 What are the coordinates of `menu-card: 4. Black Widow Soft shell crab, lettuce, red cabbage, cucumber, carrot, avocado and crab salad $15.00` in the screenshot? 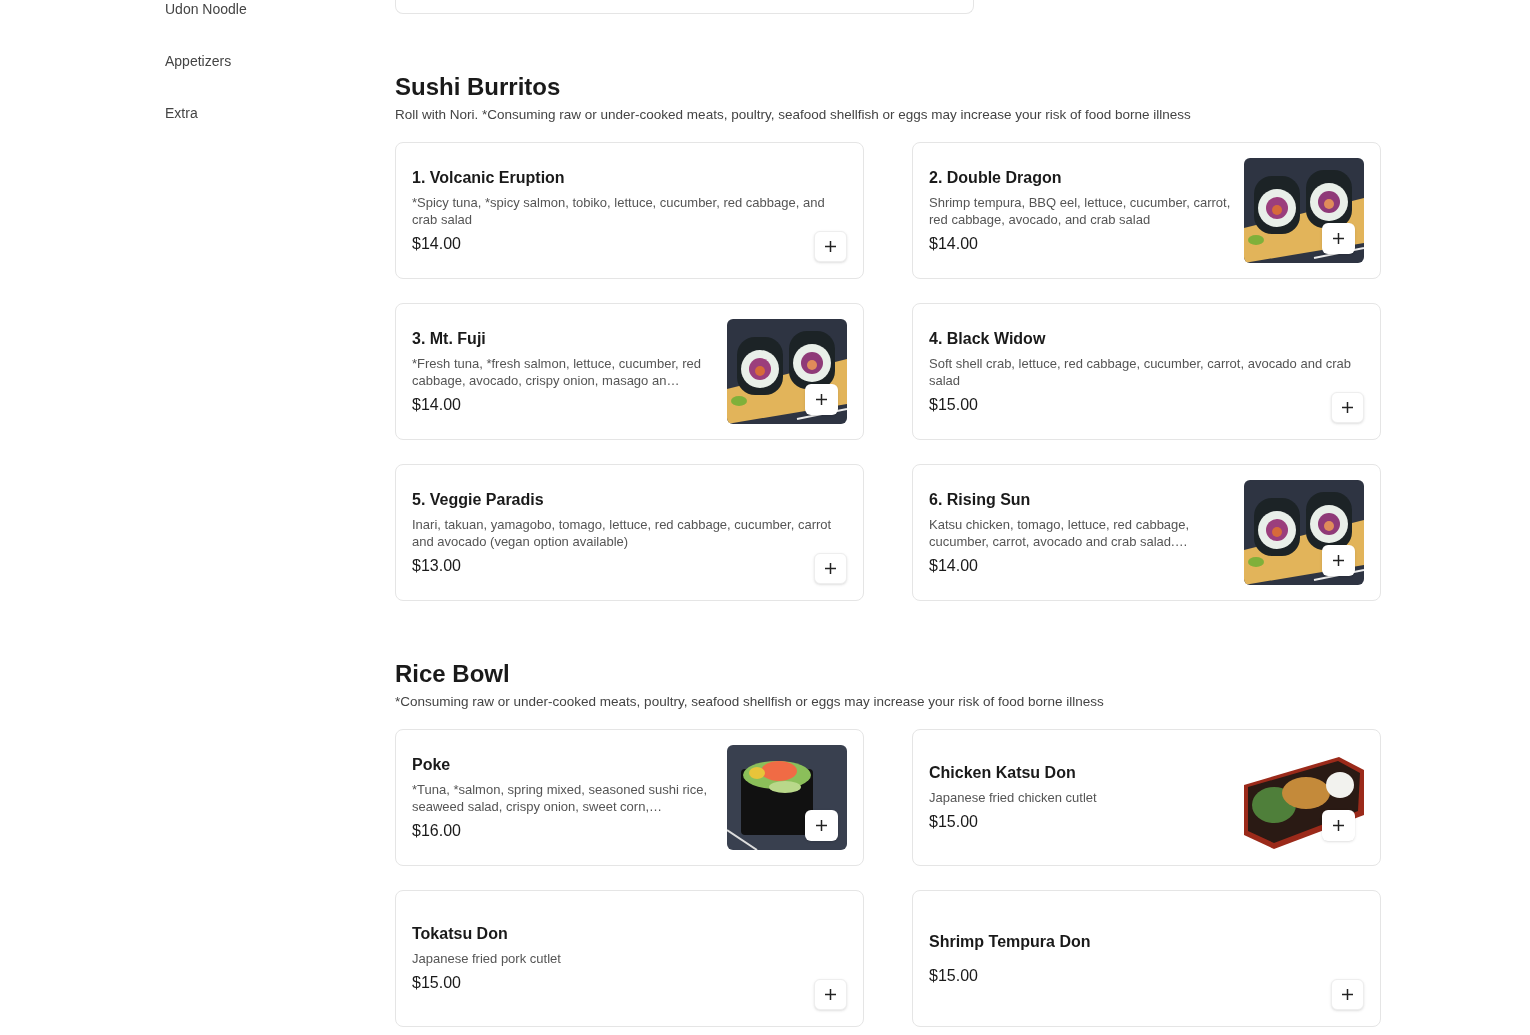 It's located at (1146, 371).